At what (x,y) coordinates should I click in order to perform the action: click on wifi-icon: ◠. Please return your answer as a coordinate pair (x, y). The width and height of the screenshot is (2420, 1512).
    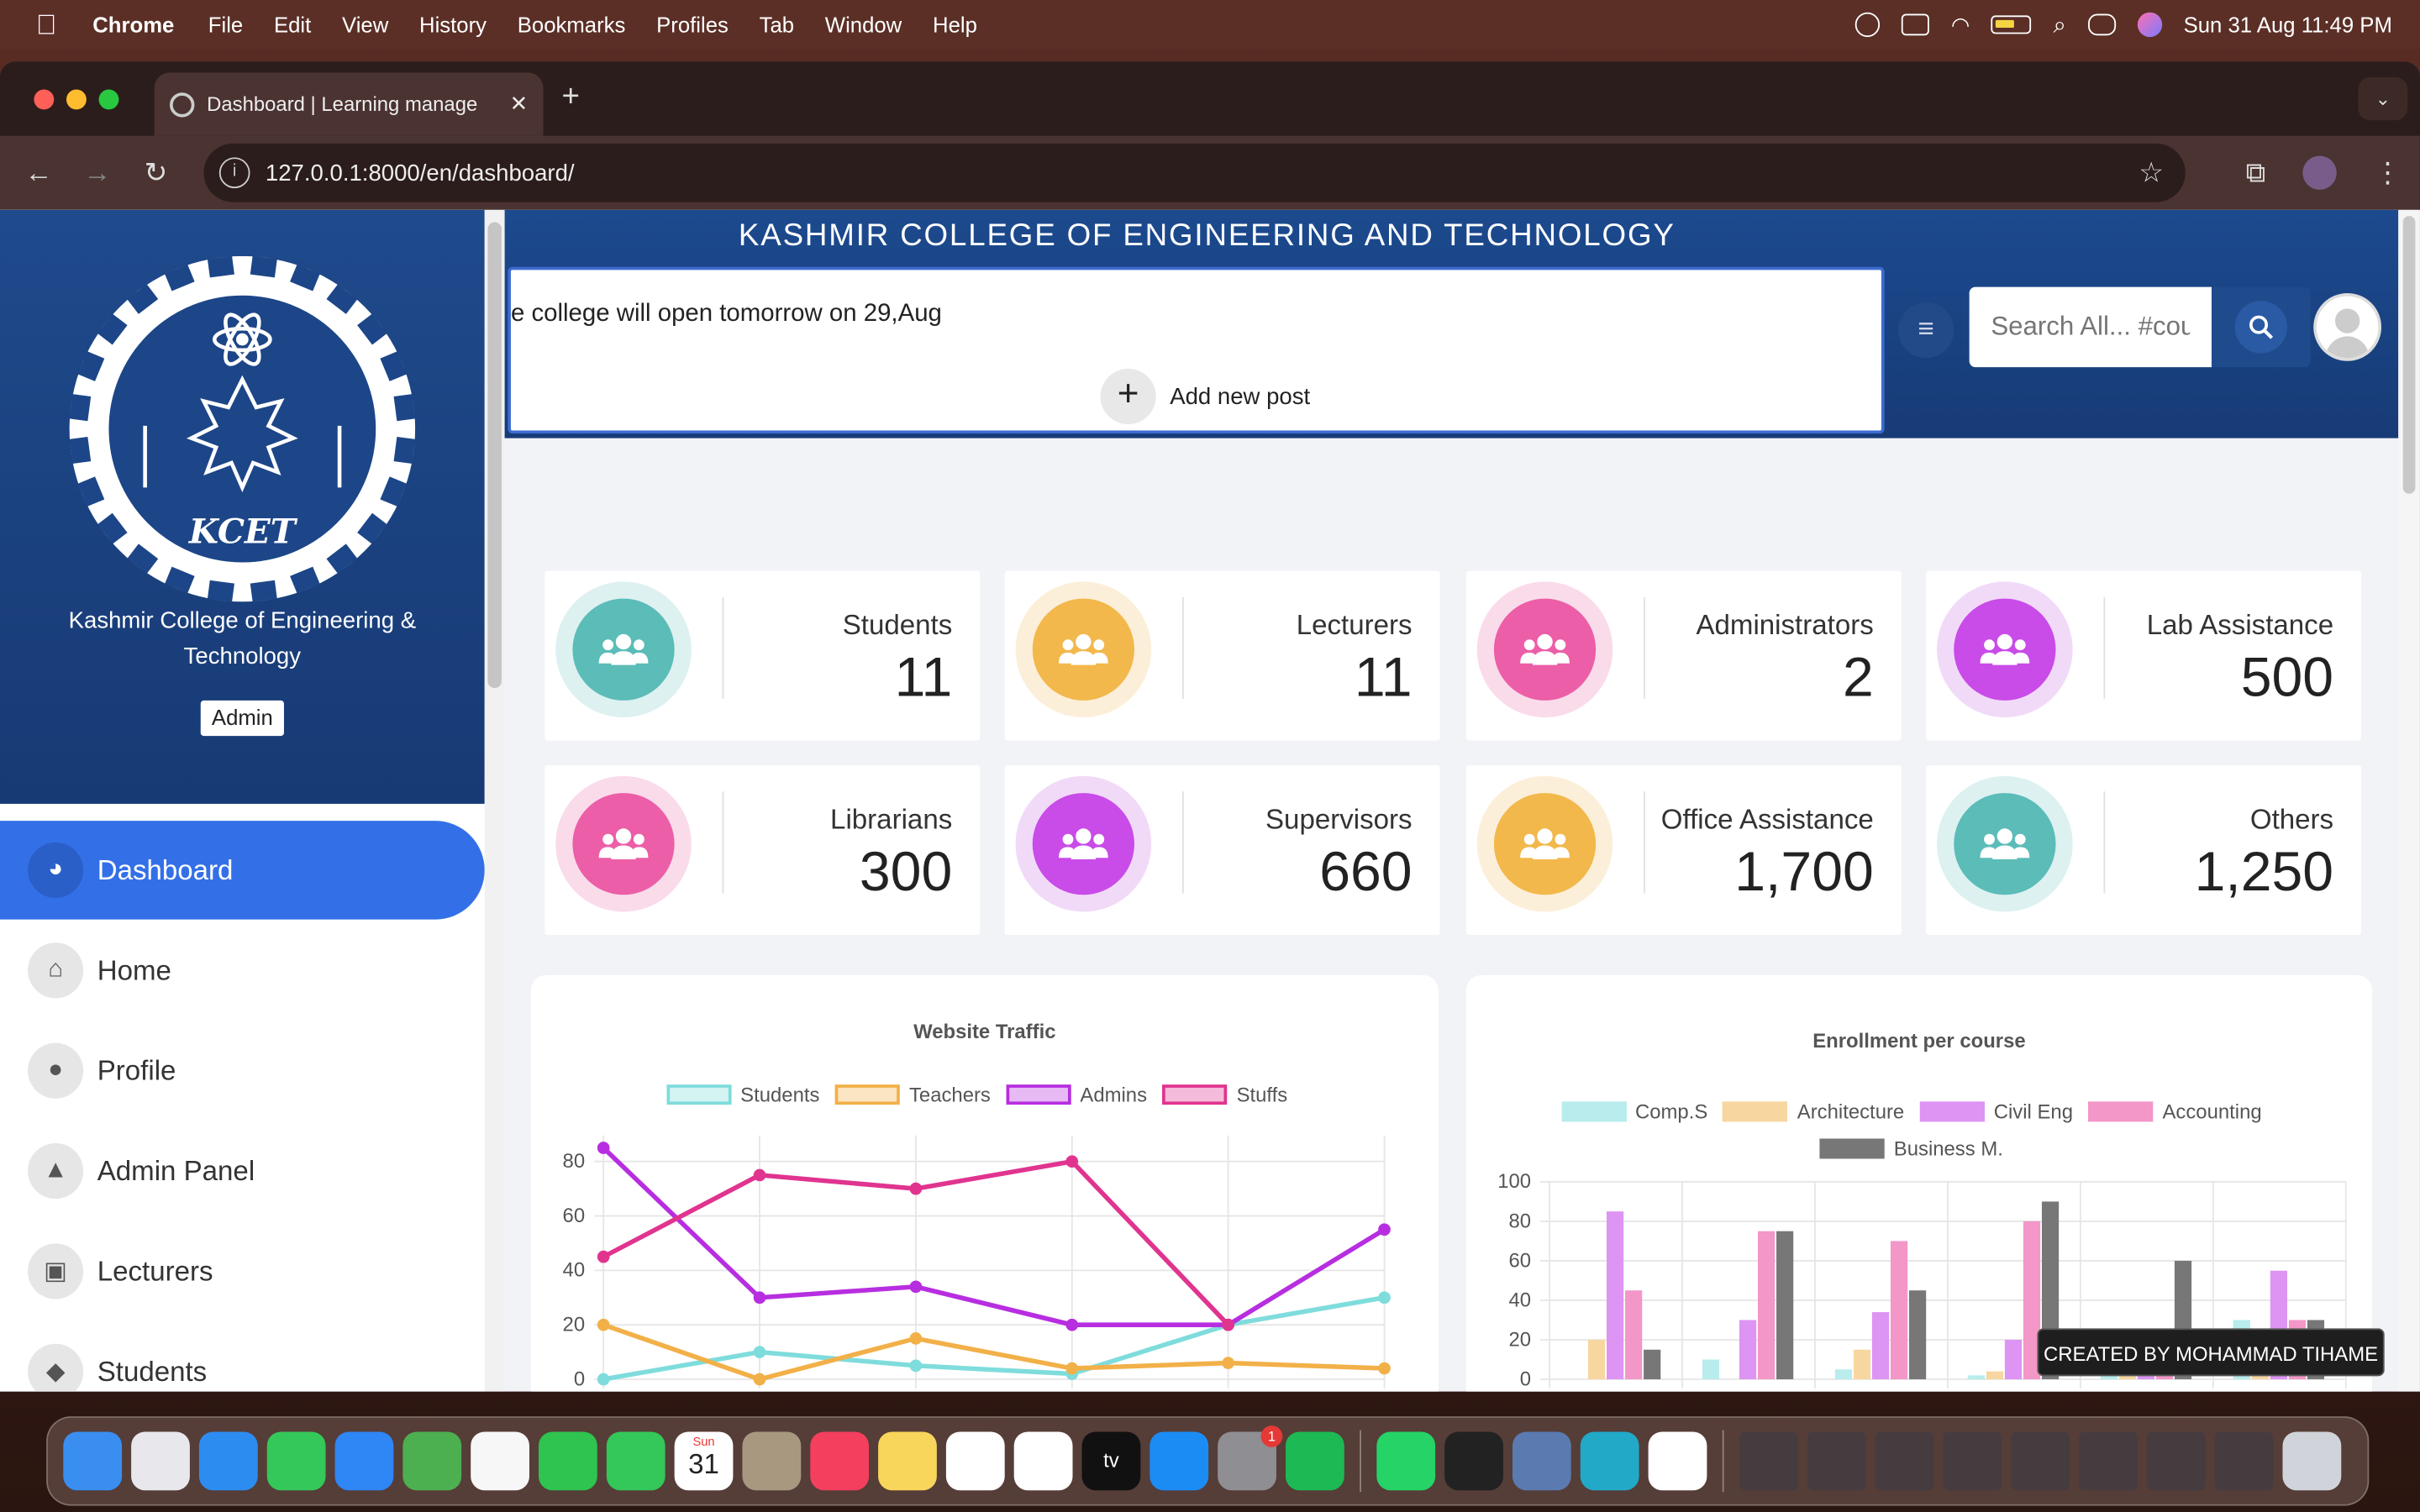
    Looking at the image, I should click on (1961, 25).